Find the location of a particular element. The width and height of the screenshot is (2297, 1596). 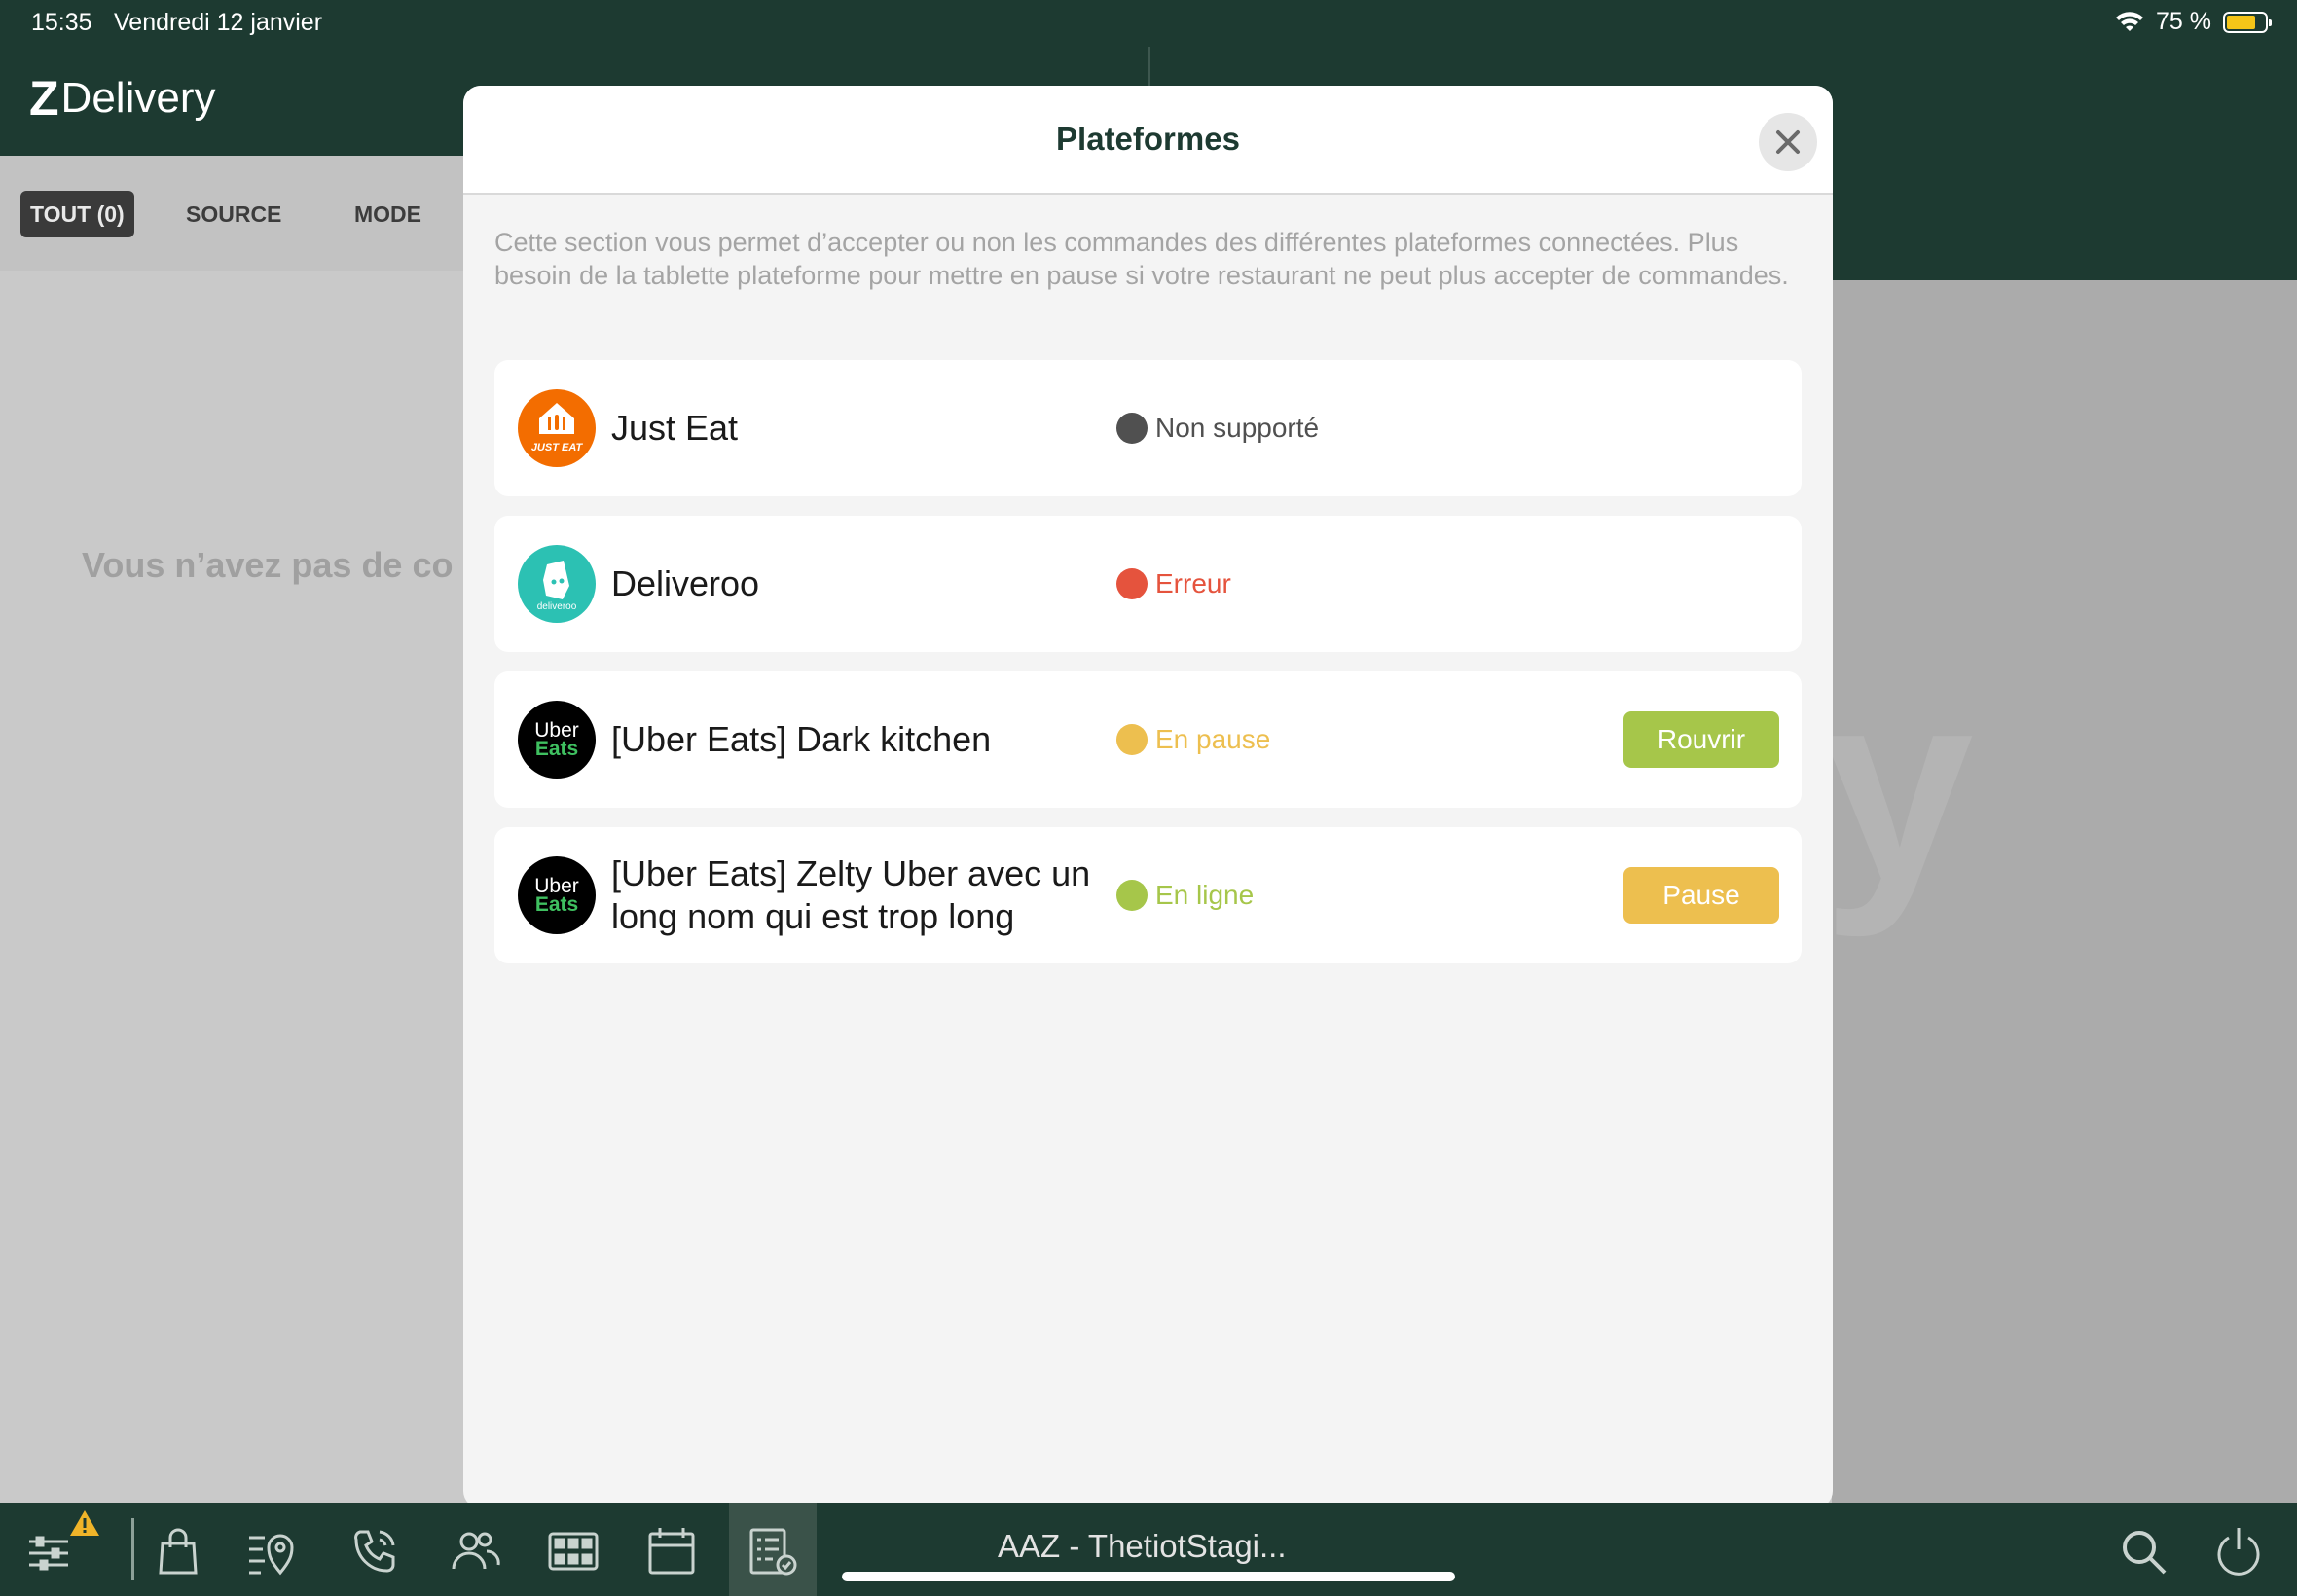

home-indicator is located at coordinates (1148, 1576).